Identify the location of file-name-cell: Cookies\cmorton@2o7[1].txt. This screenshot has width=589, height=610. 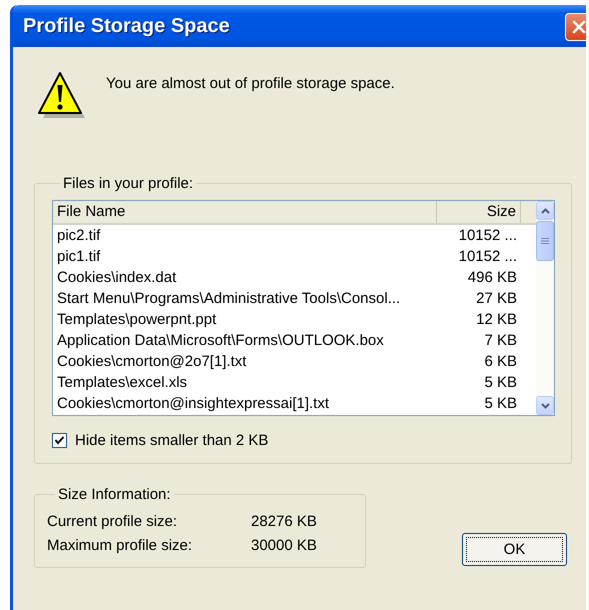
(245, 361).